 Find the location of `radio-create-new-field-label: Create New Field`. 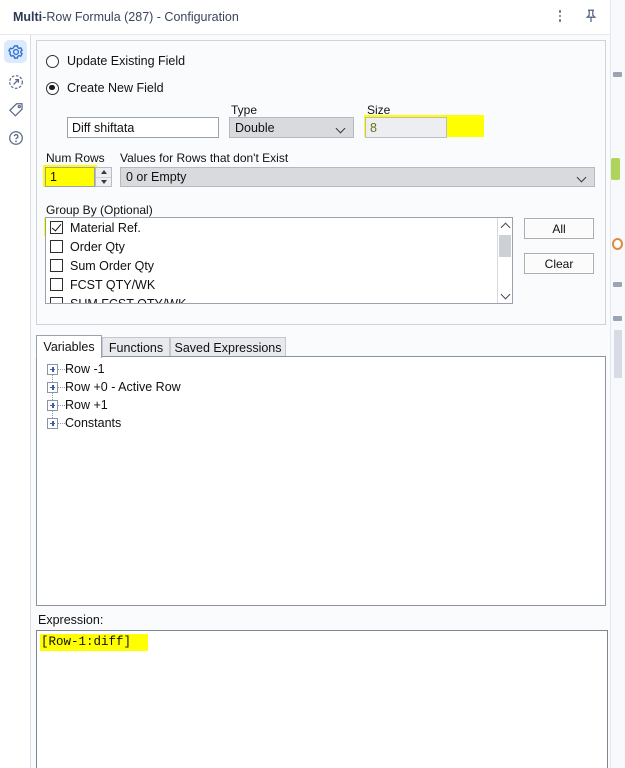

radio-create-new-field-label: Create New Field is located at coordinates (115, 88).